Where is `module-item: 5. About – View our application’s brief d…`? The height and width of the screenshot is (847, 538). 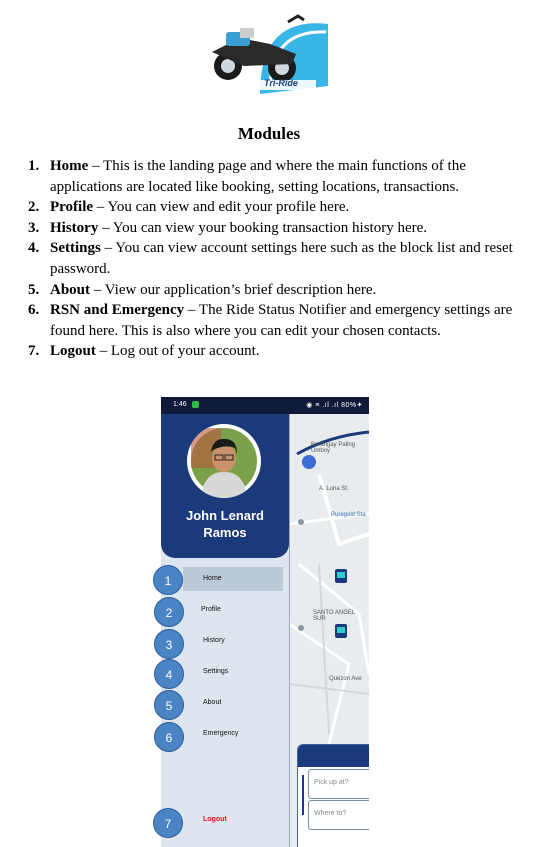
module-item: 5. About – View our application’s brief d… is located at coordinates (202, 289).